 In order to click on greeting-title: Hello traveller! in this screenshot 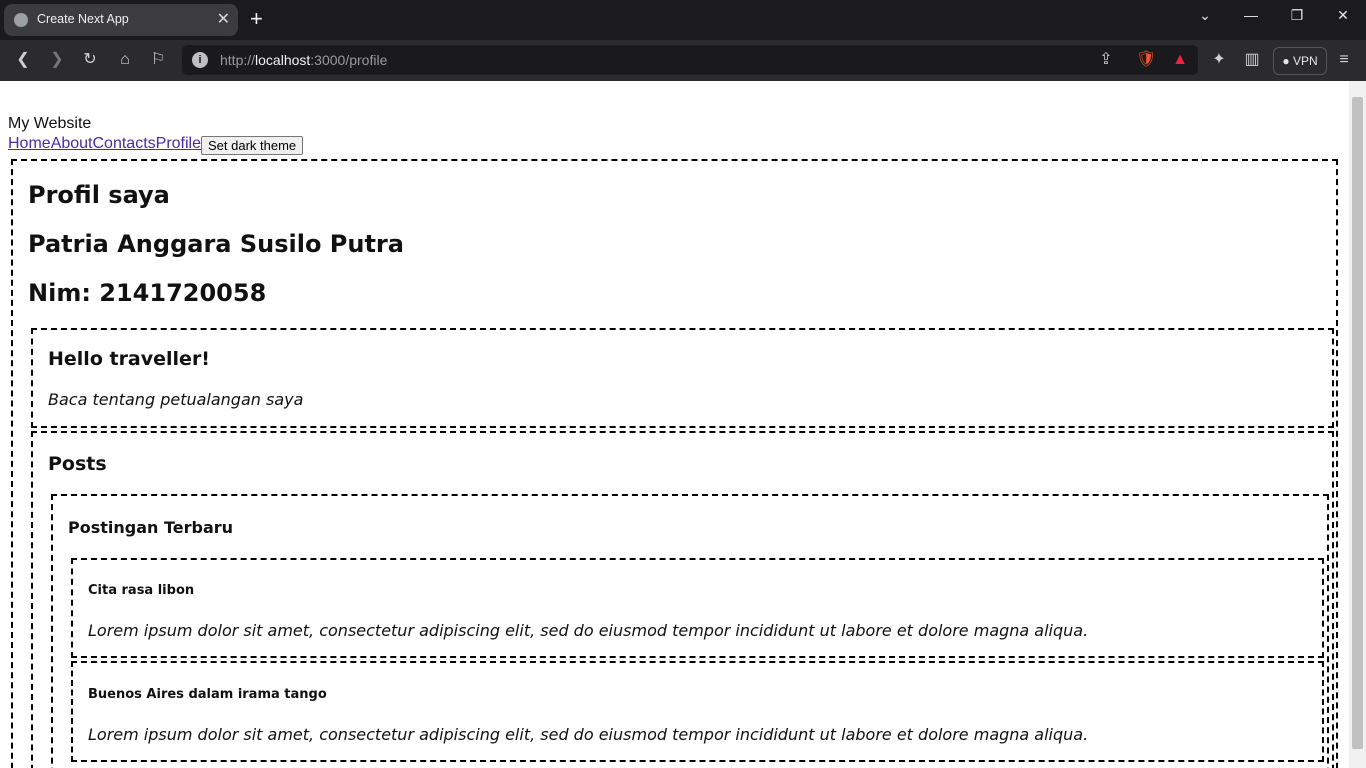, I will do `click(129, 359)`.